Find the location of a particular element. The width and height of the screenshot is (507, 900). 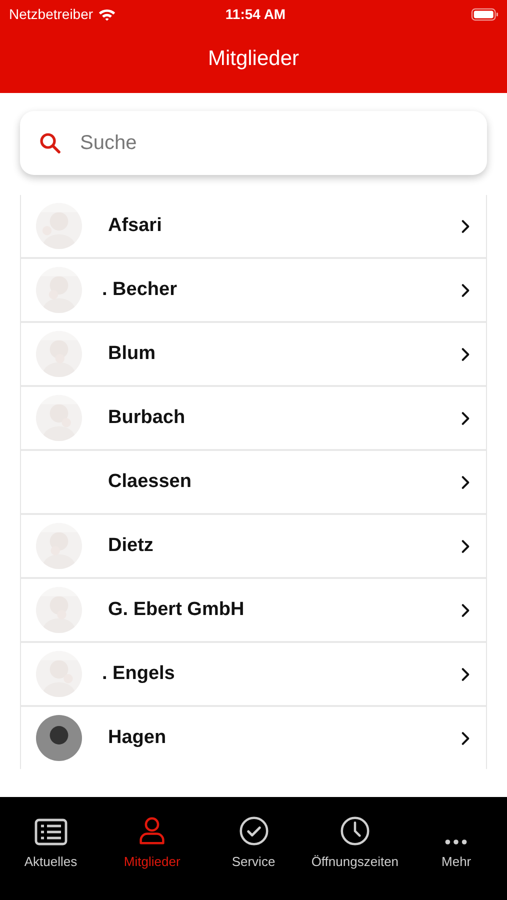

tab-bar-item: Service is located at coordinates (253, 841).